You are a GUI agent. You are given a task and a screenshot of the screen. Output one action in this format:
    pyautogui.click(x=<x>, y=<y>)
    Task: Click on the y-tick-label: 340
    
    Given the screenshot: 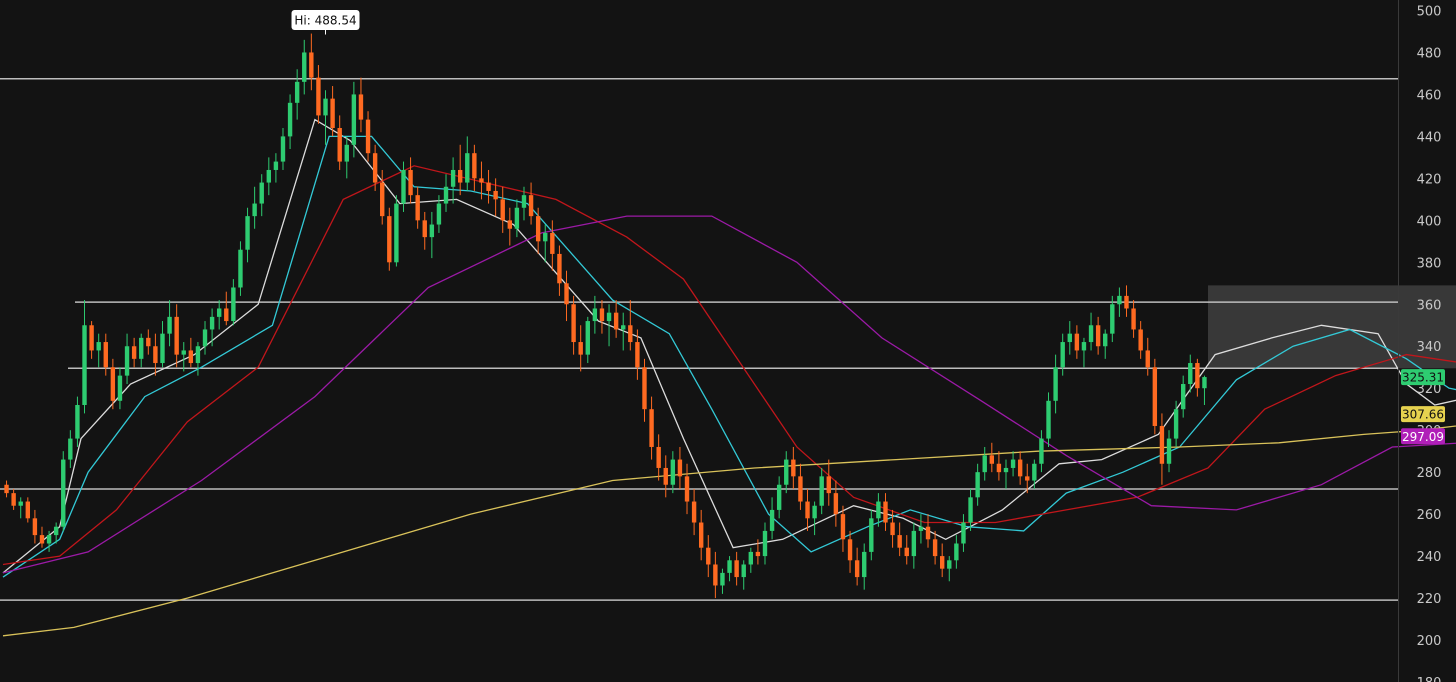 What is the action you would take?
    pyautogui.click(x=1429, y=347)
    